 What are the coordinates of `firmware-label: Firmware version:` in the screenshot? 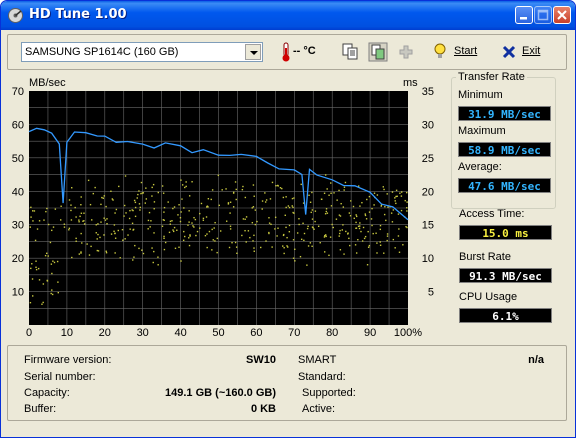 It's located at (68, 360).